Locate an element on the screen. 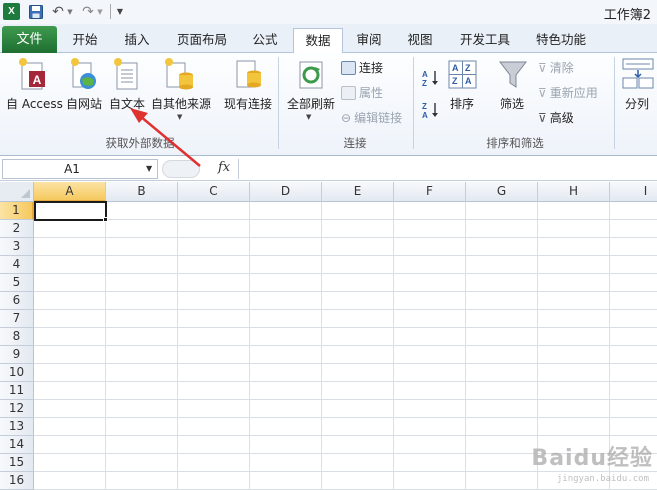 This screenshot has width=657, height=490. connections-button: 连接 is located at coordinates (362, 67).